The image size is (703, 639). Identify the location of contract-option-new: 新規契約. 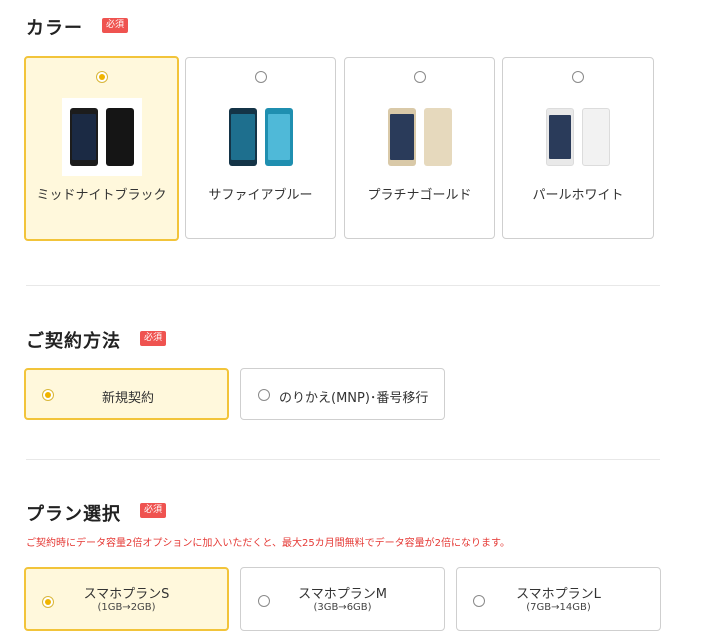
(126, 394).